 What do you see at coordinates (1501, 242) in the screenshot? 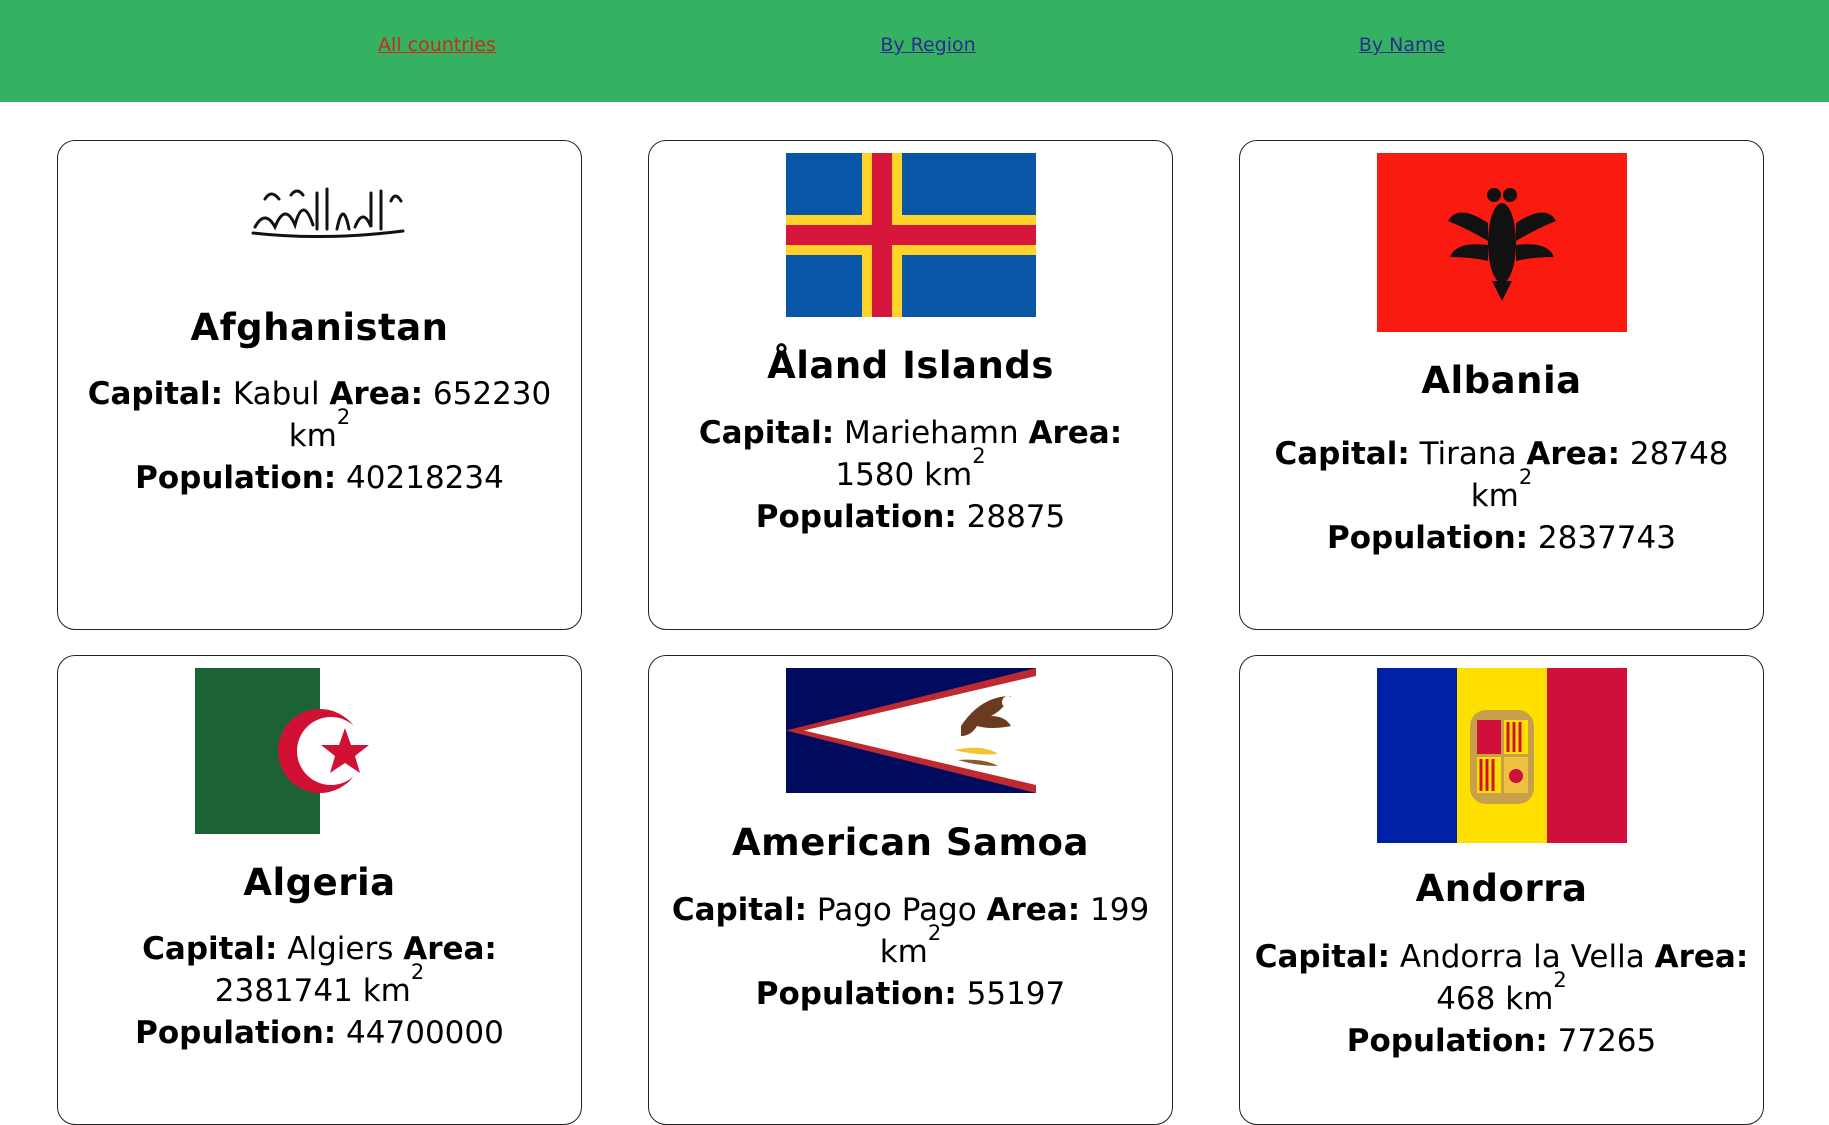
I see `albania-flag-image` at bounding box center [1501, 242].